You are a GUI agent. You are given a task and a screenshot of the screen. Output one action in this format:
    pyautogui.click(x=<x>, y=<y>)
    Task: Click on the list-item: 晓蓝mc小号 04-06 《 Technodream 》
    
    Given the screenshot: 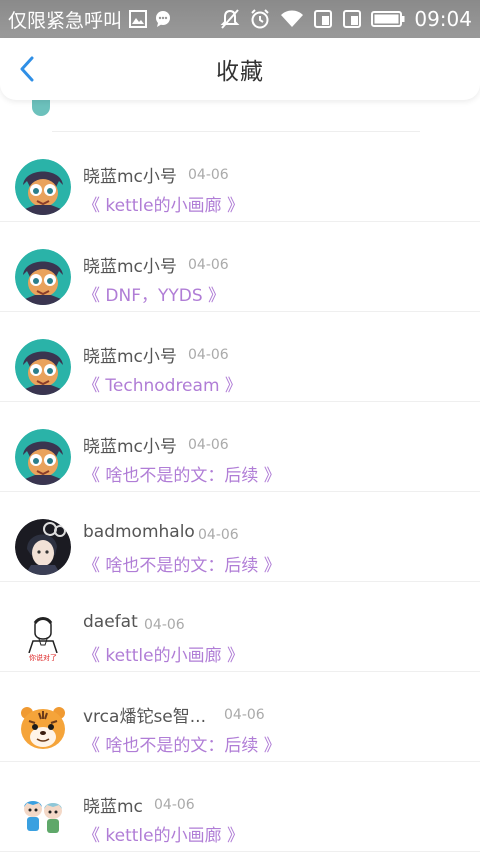 What is the action you would take?
    pyautogui.click(x=240, y=357)
    